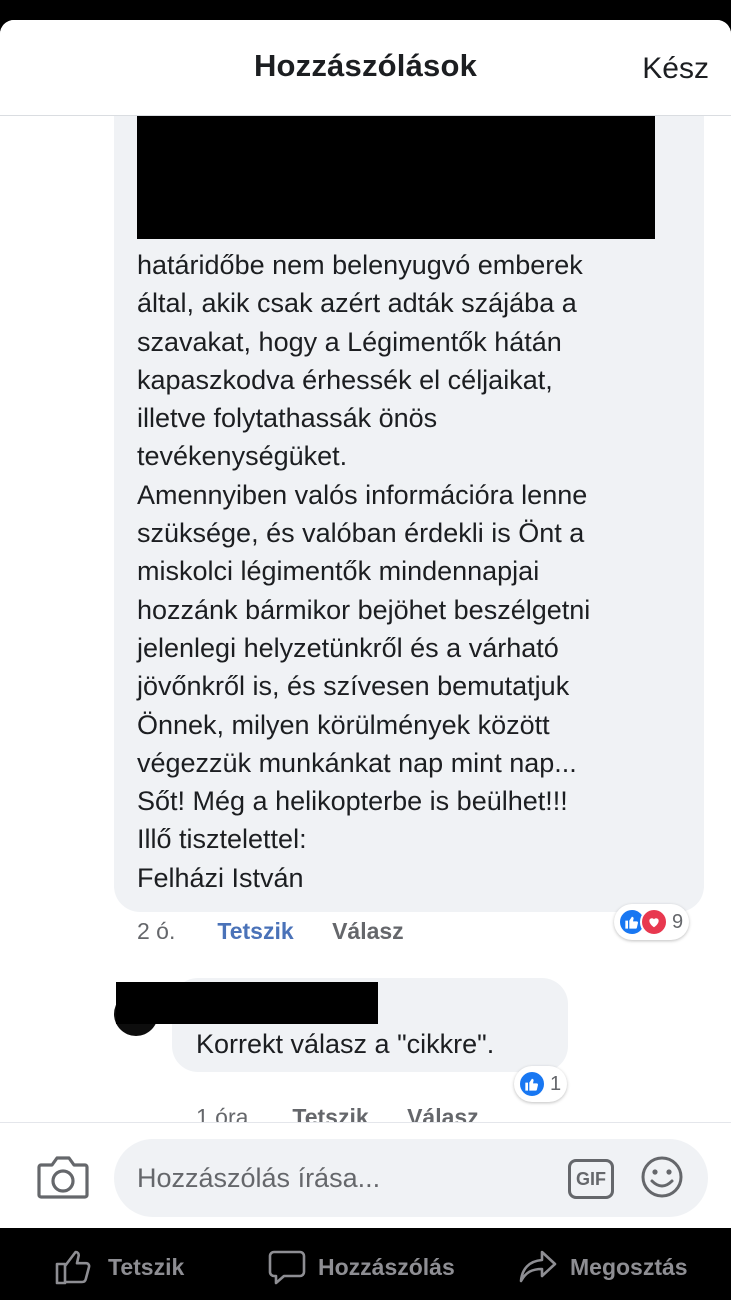 The height and width of the screenshot is (1300, 731). I want to click on like-icon, so click(532, 1084).